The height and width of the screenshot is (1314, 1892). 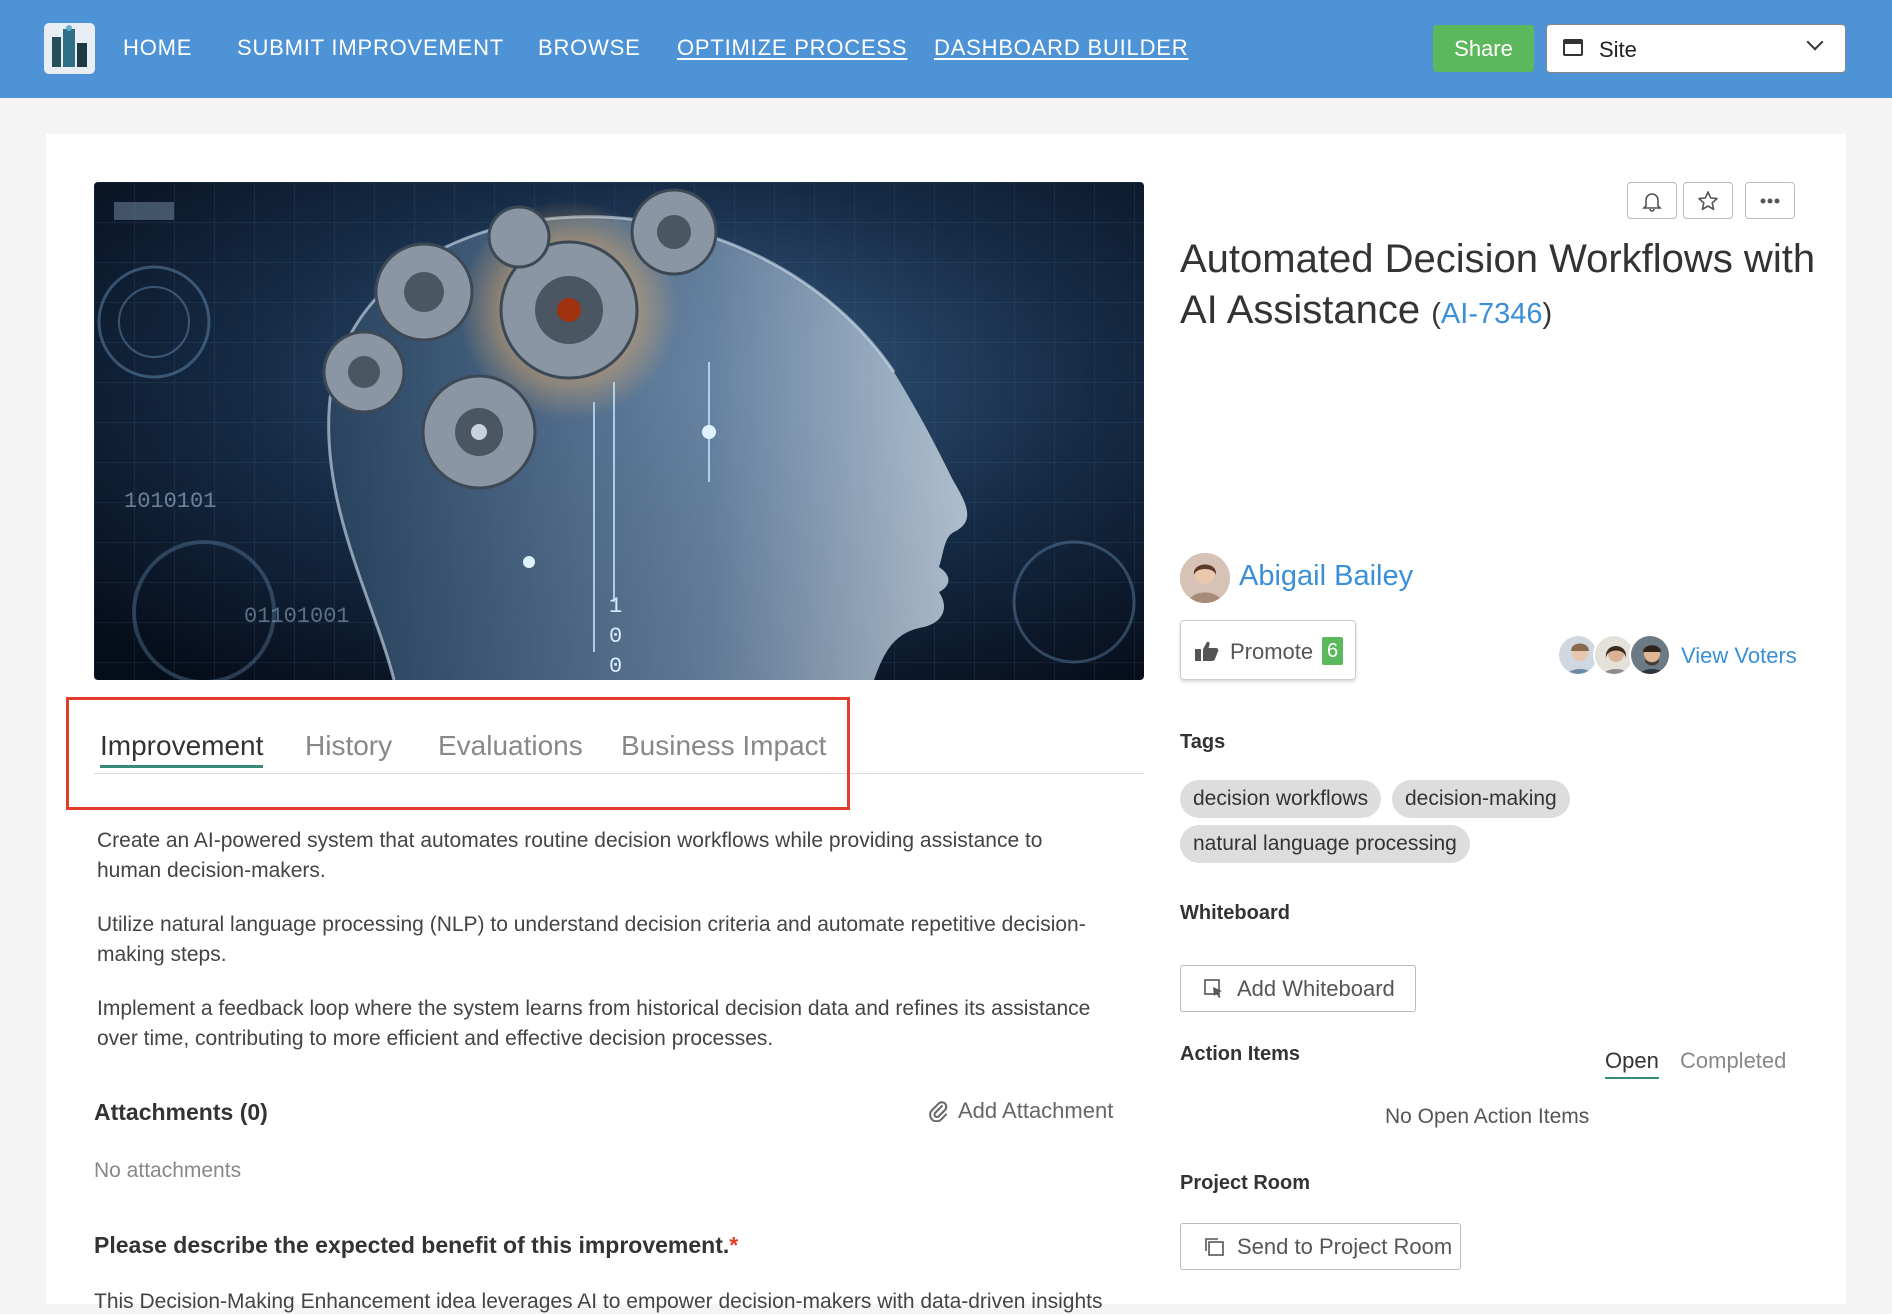 I want to click on add-whiteboard-label: Add Whiteboard, so click(x=1316, y=988).